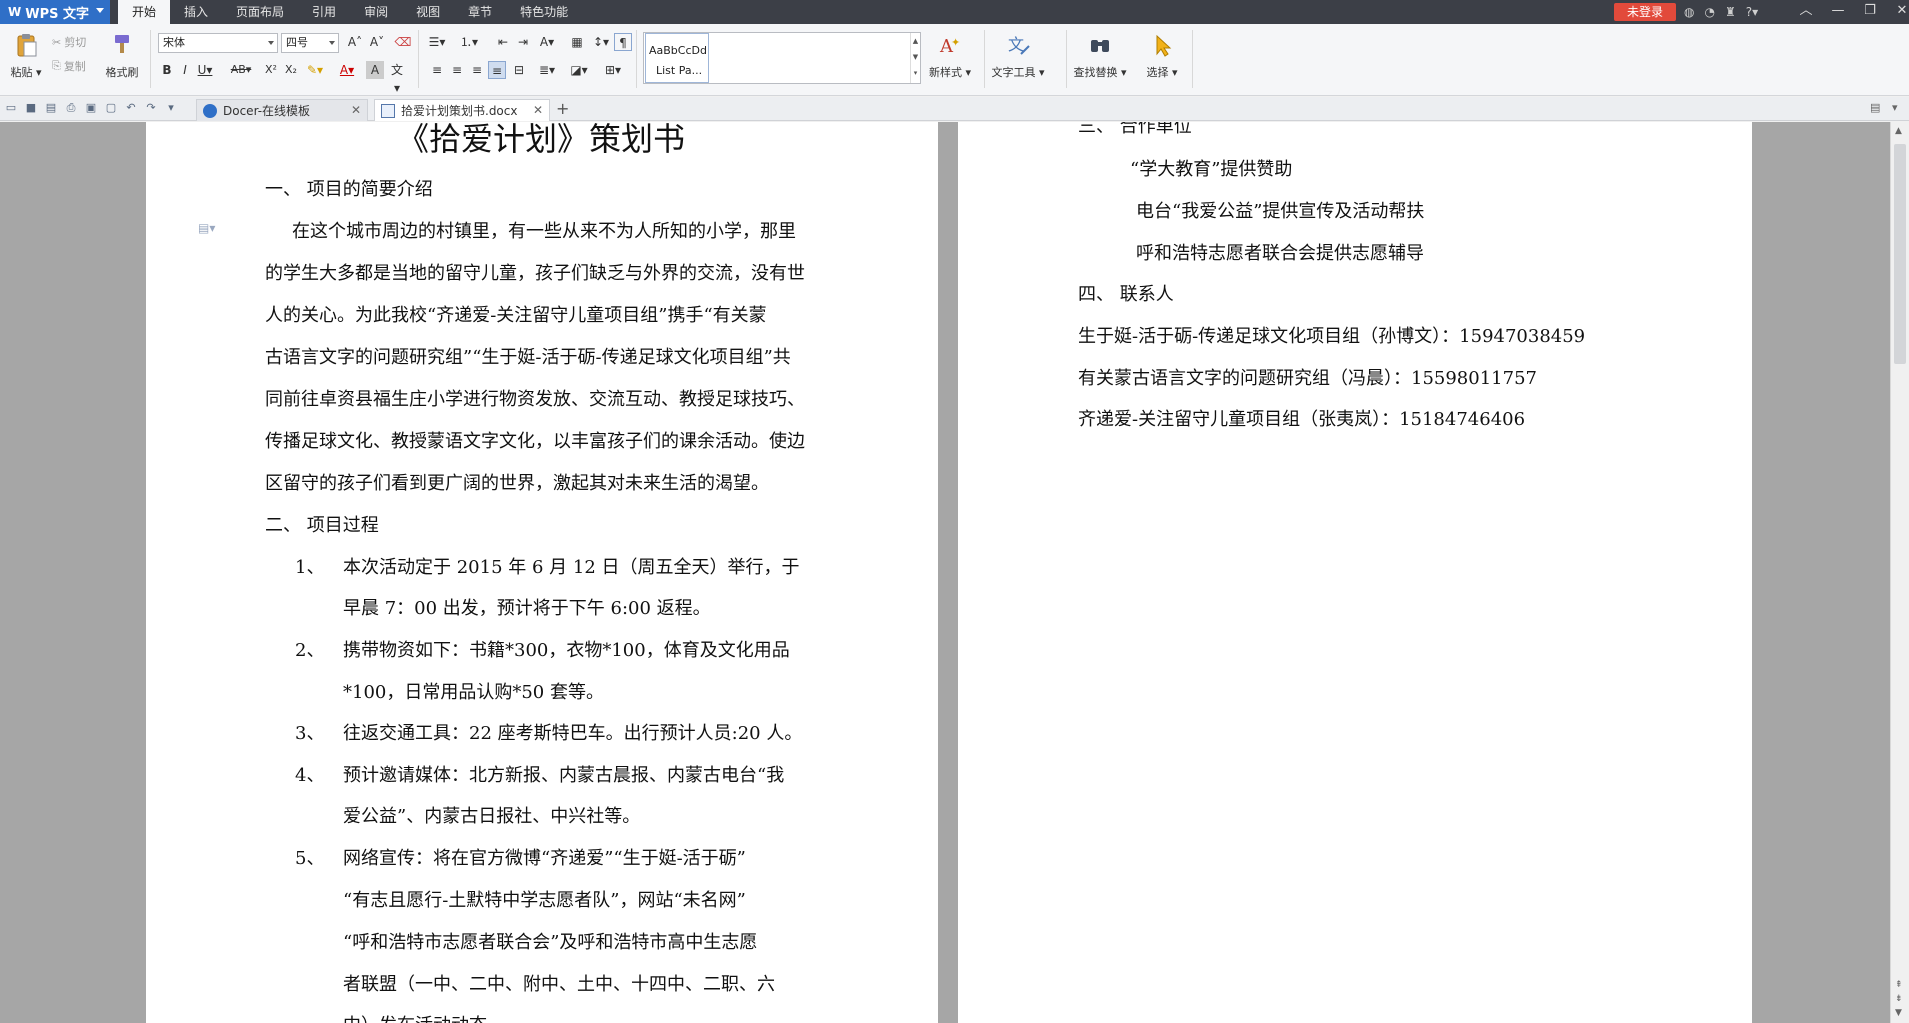 The image size is (1909, 1023). What do you see at coordinates (15, 12) in the screenshot?
I see `wps-logo-icon: W` at bounding box center [15, 12].